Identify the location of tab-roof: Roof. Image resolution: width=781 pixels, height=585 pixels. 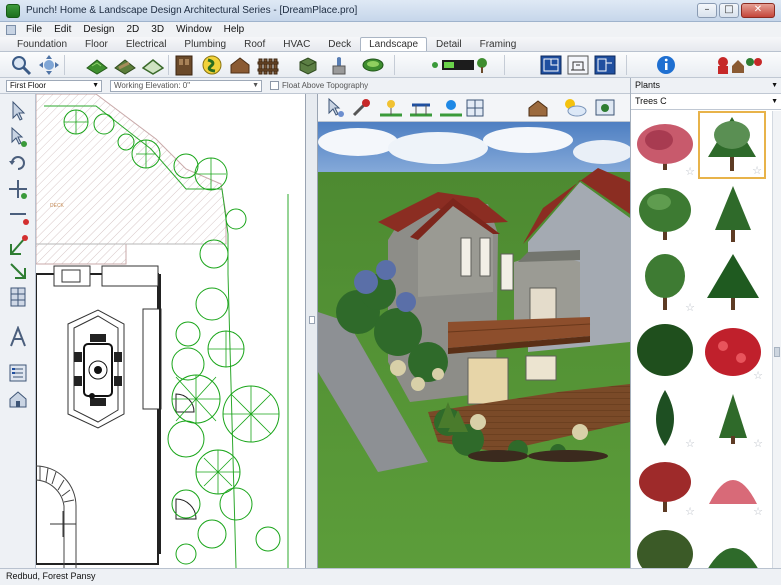
(254, 44).